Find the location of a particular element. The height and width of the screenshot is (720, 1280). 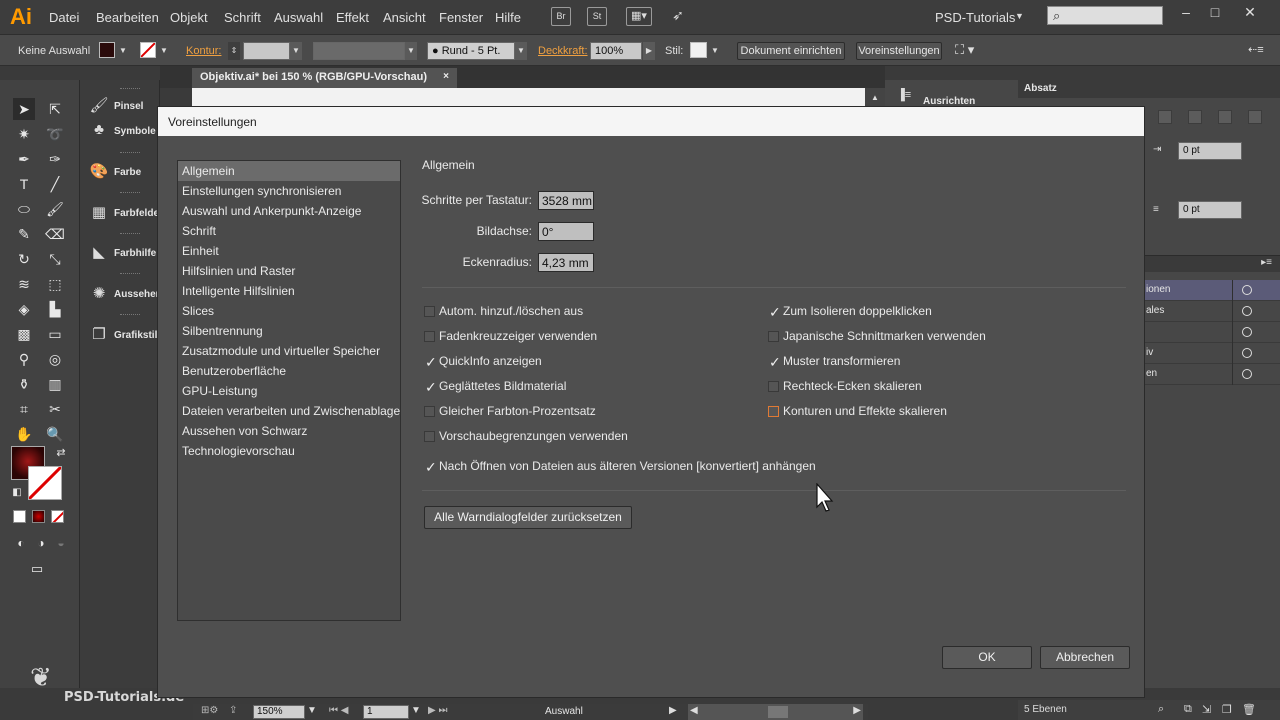

clipping-mask-icon: ⧉ is located at coordinates (1188, 709).